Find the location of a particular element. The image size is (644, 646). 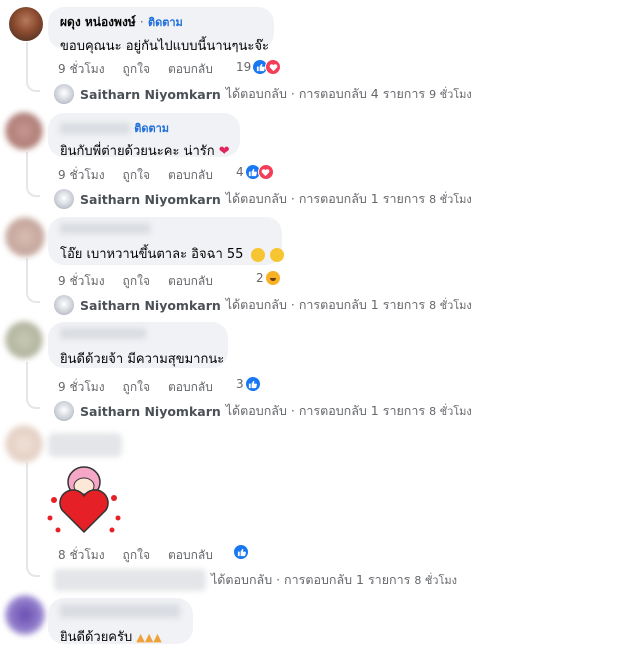

heart-hug-sticker is located at coordinates (84, 499).